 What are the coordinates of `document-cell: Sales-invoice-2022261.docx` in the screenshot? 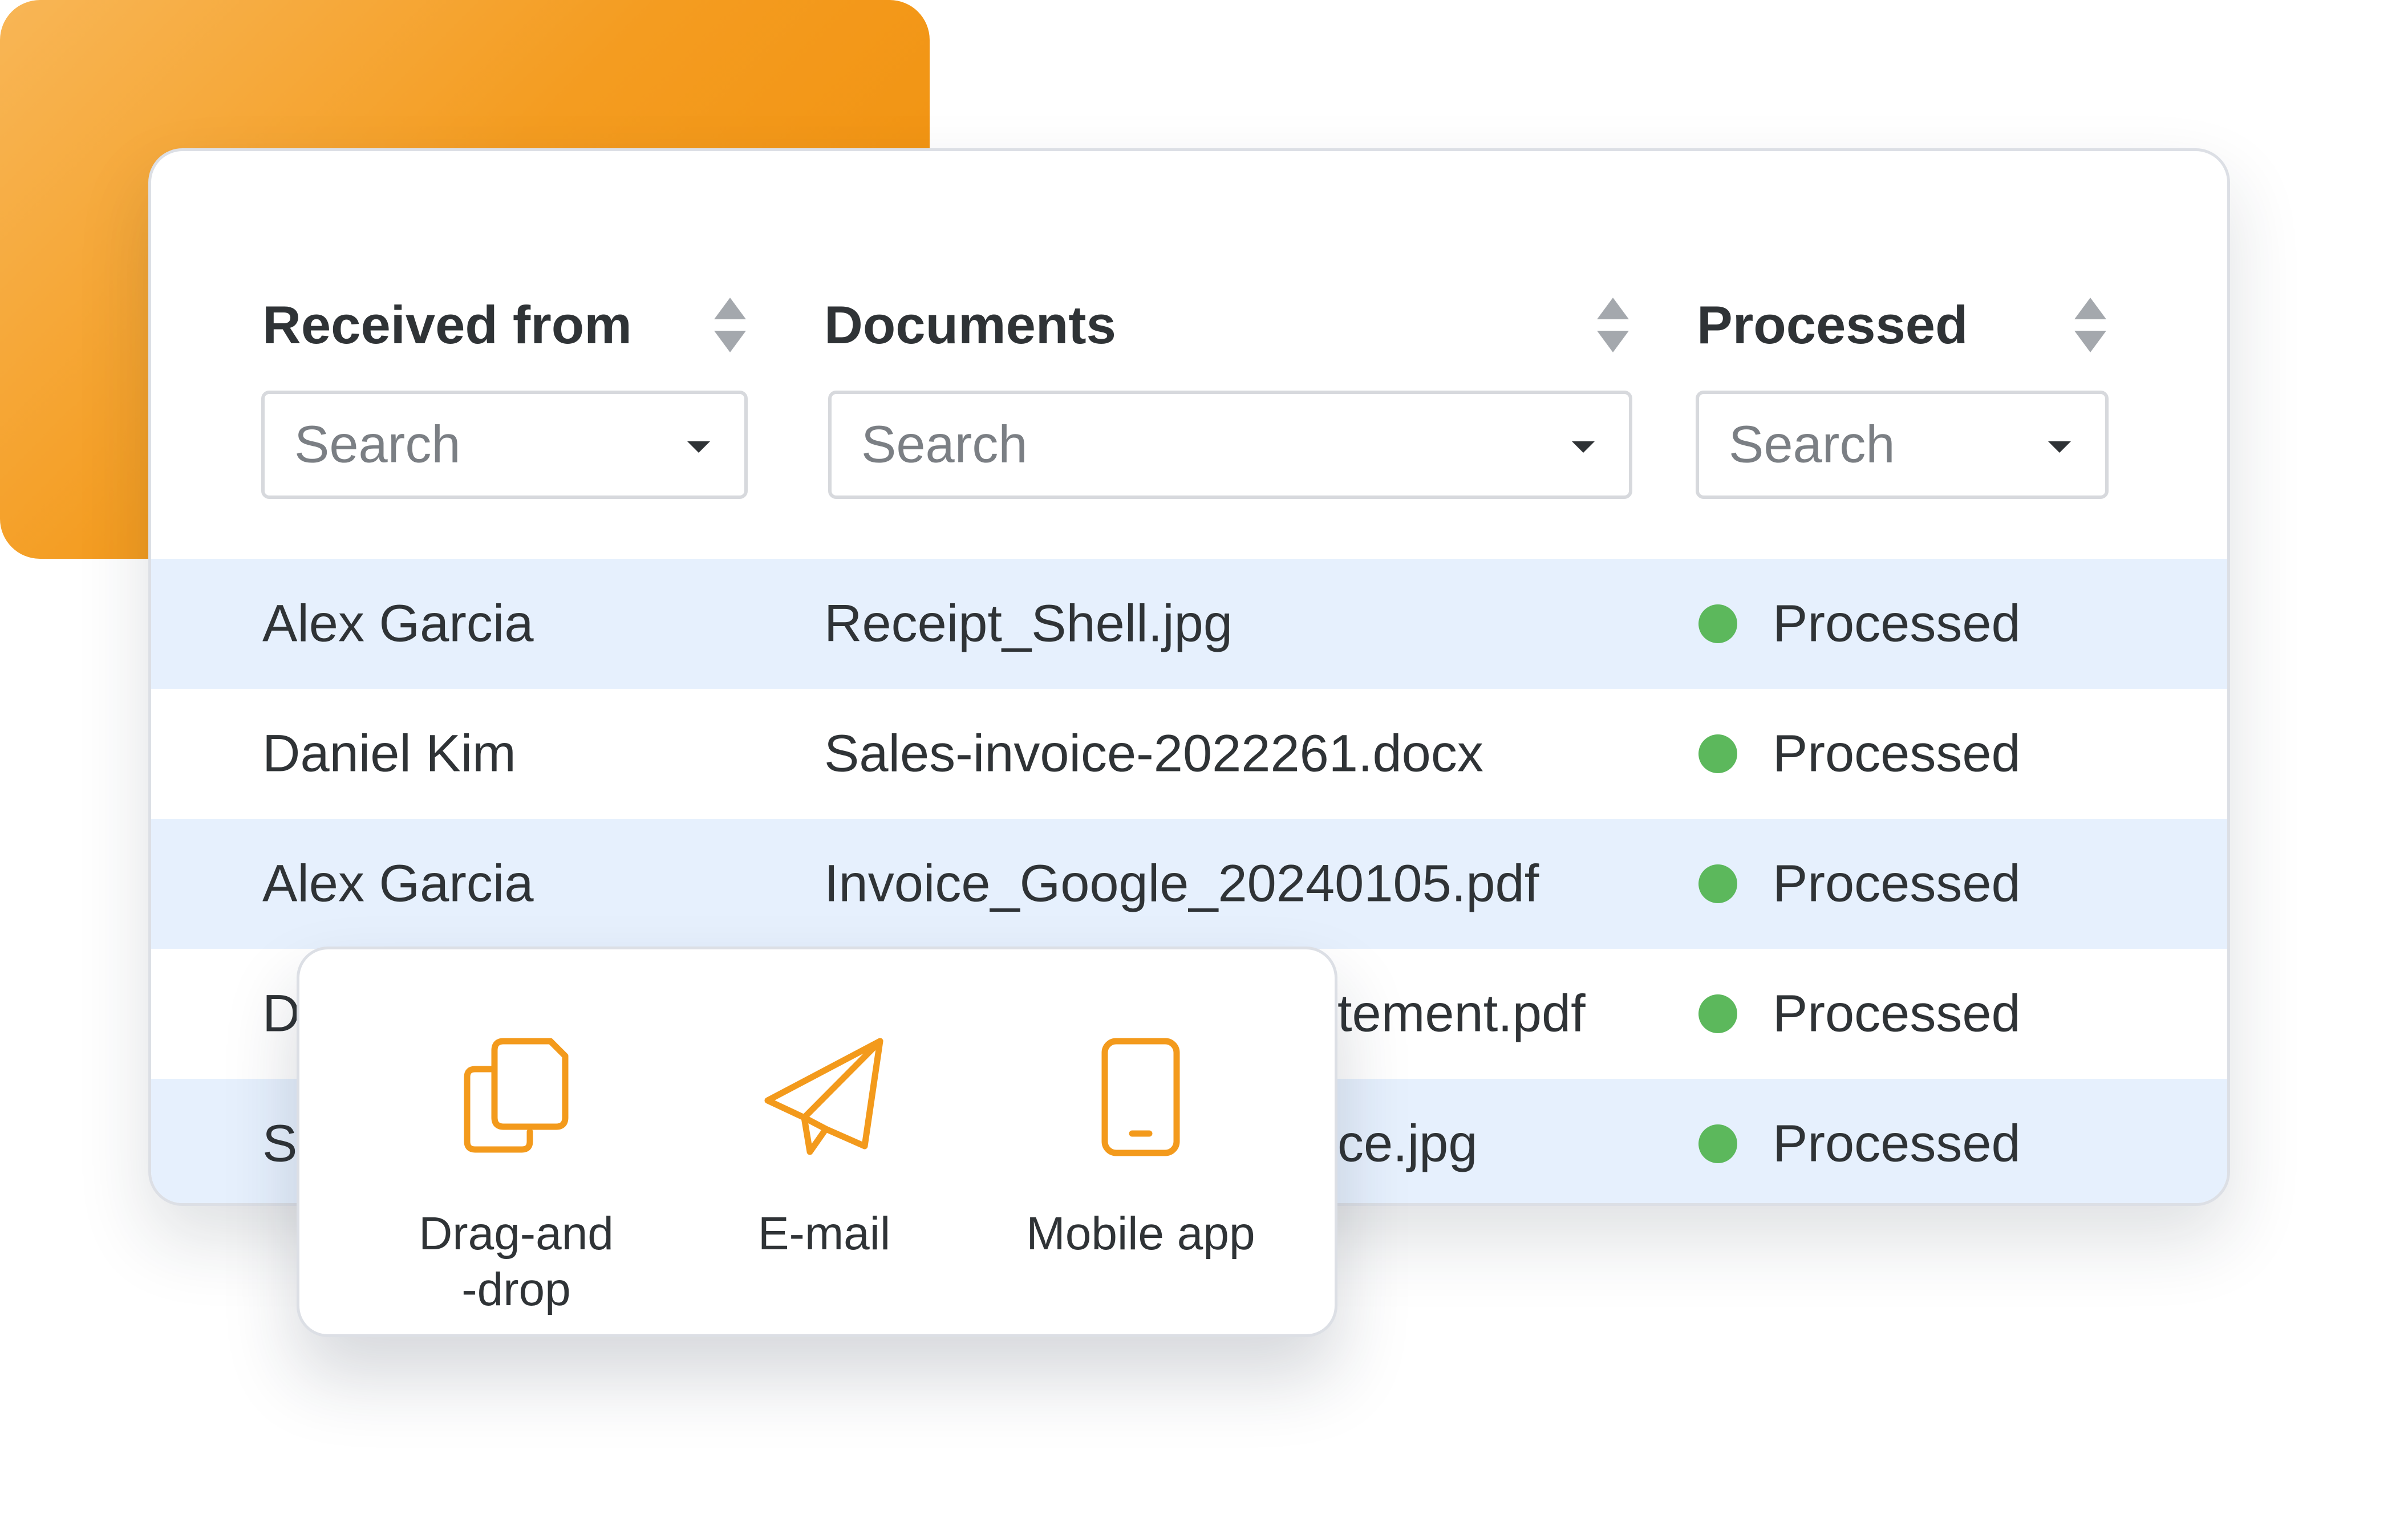 It's located at (1153, 754).